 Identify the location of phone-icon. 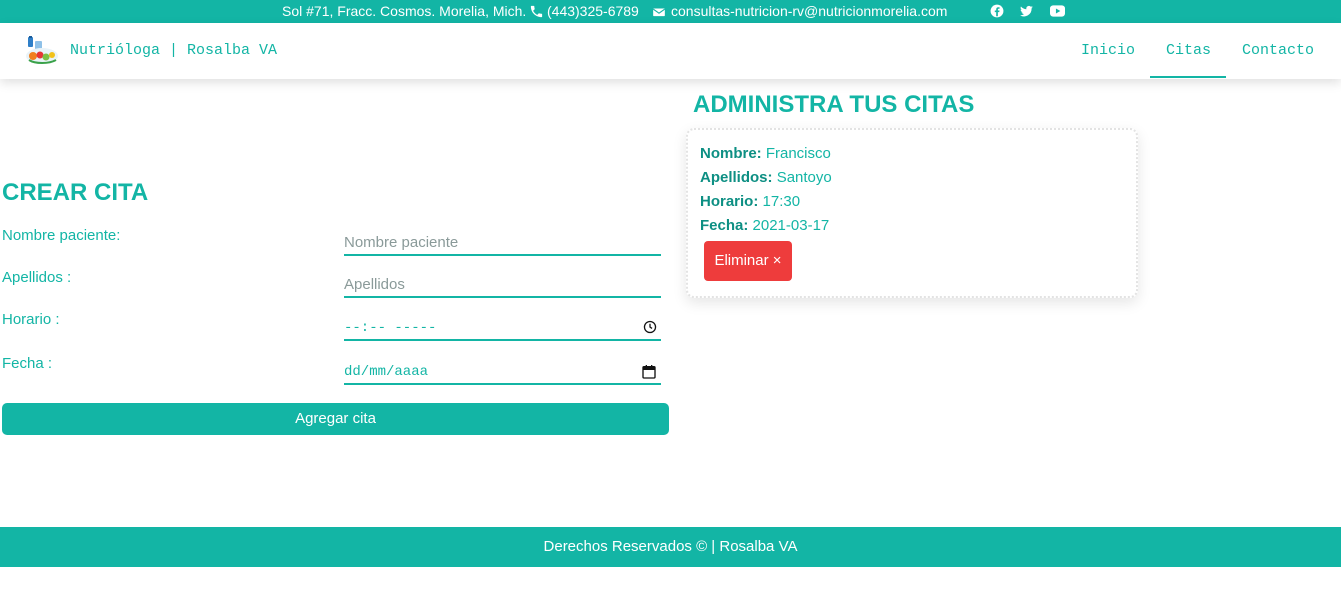
(536, 11).